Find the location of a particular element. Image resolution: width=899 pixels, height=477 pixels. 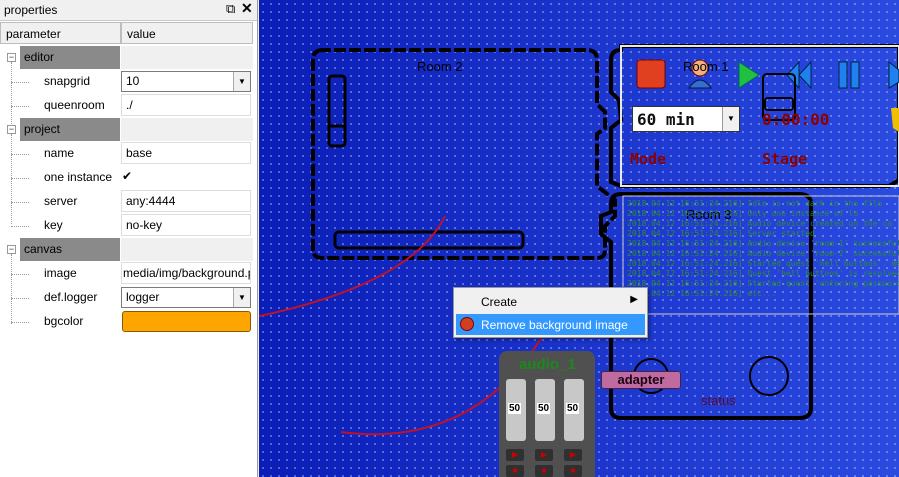

group-project: project is located at coordinates (70, 129).